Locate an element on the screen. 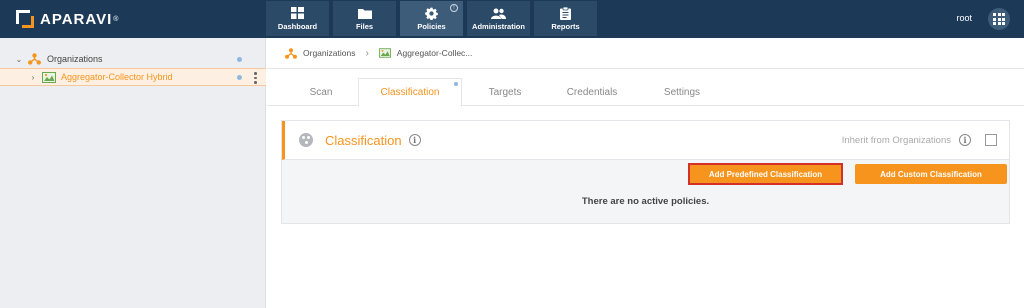  tab-settings: Settings is located at coordinates (682, 92).